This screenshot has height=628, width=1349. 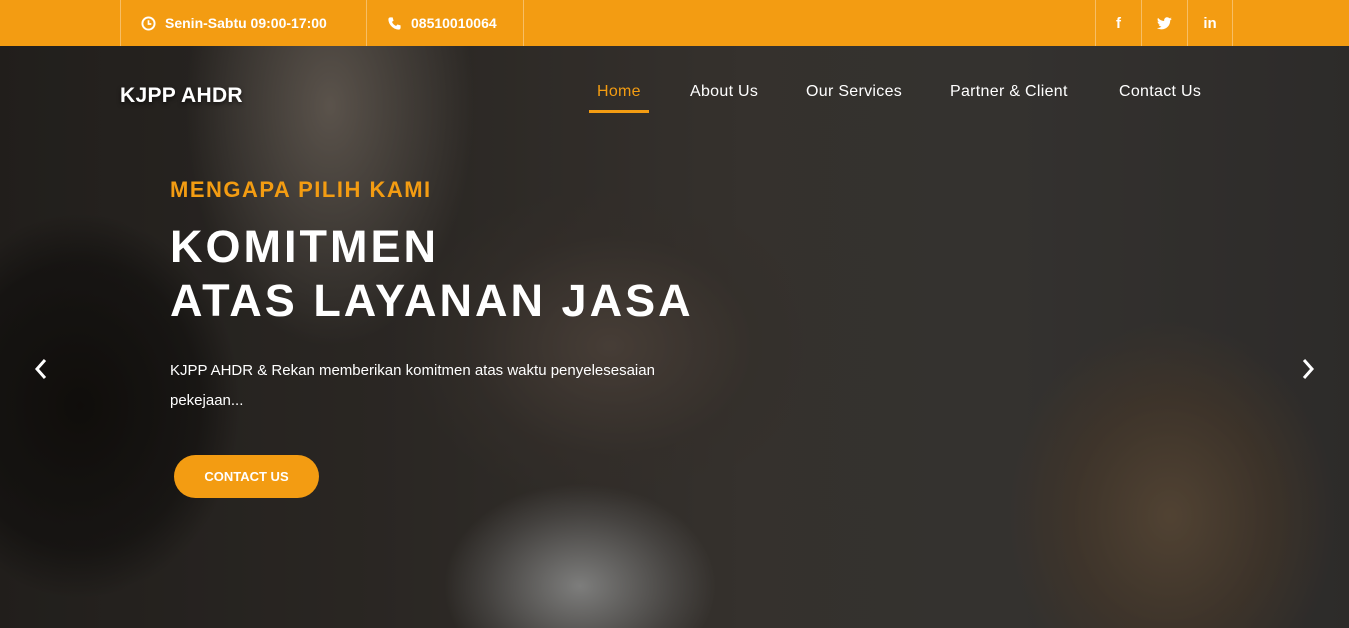 I want to click on linkedin-link: in, so click(x=1210, y=23).